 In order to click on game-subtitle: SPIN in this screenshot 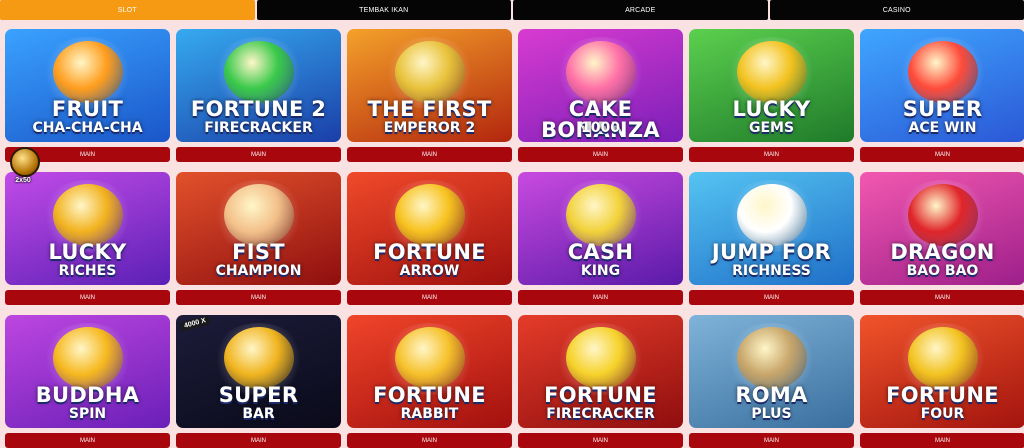, I will do `click(87, 414)`.